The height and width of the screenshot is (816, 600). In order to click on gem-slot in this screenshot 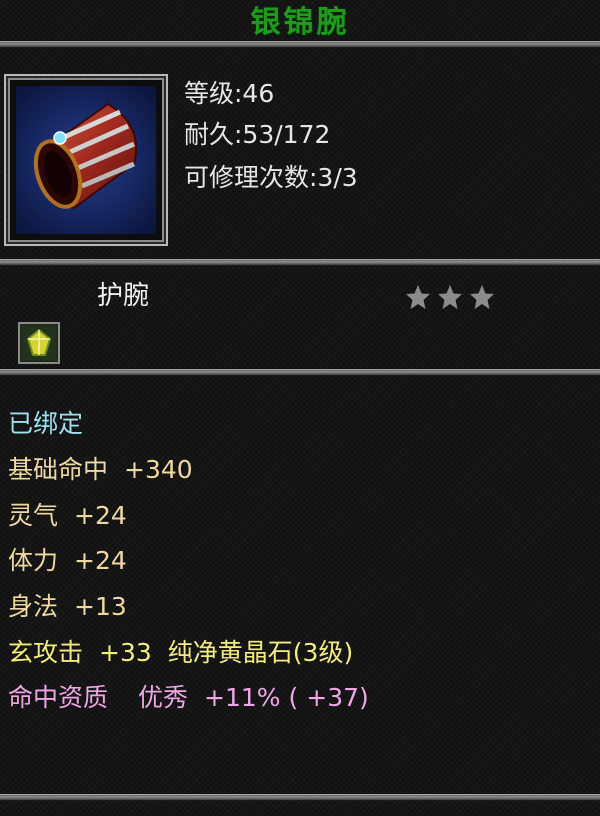, I will do `click(39, 343)`.